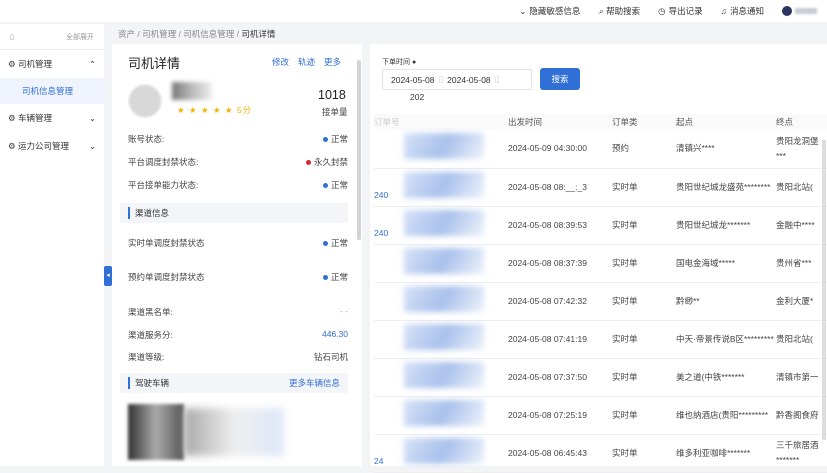 The image size is (827, 473). I want to click on channel-status-row: 实时单调度封禁状态 正常, so click(238, 243).